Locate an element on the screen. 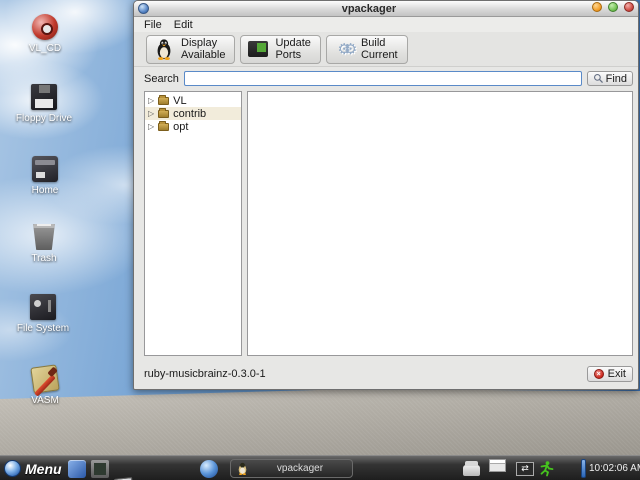 The width and height of the screenshot is (640, 480). network-monitor-icon: ⇄ is located at coordinates (525, 469).